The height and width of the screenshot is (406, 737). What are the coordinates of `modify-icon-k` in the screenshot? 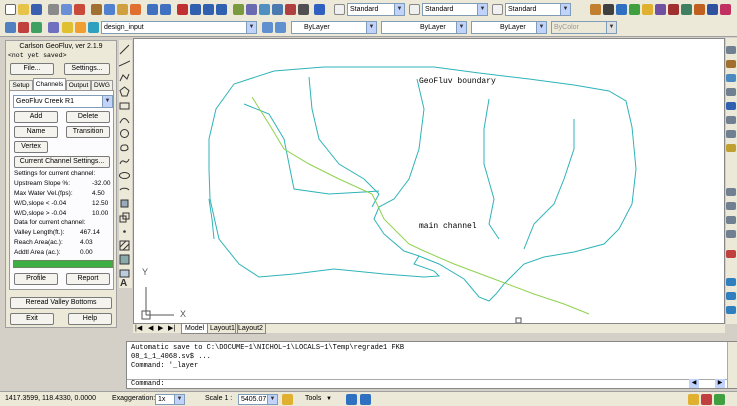 It's located at (731, 220).